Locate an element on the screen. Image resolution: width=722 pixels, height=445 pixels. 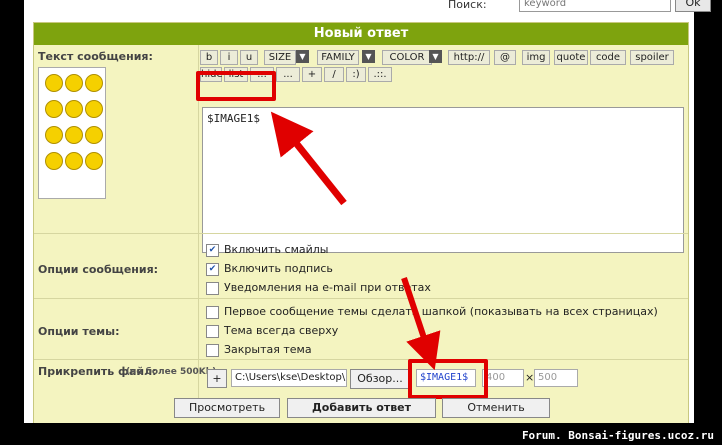
topic-option-label-1: Тема всегда сверху is located at coordinates (281, 330).